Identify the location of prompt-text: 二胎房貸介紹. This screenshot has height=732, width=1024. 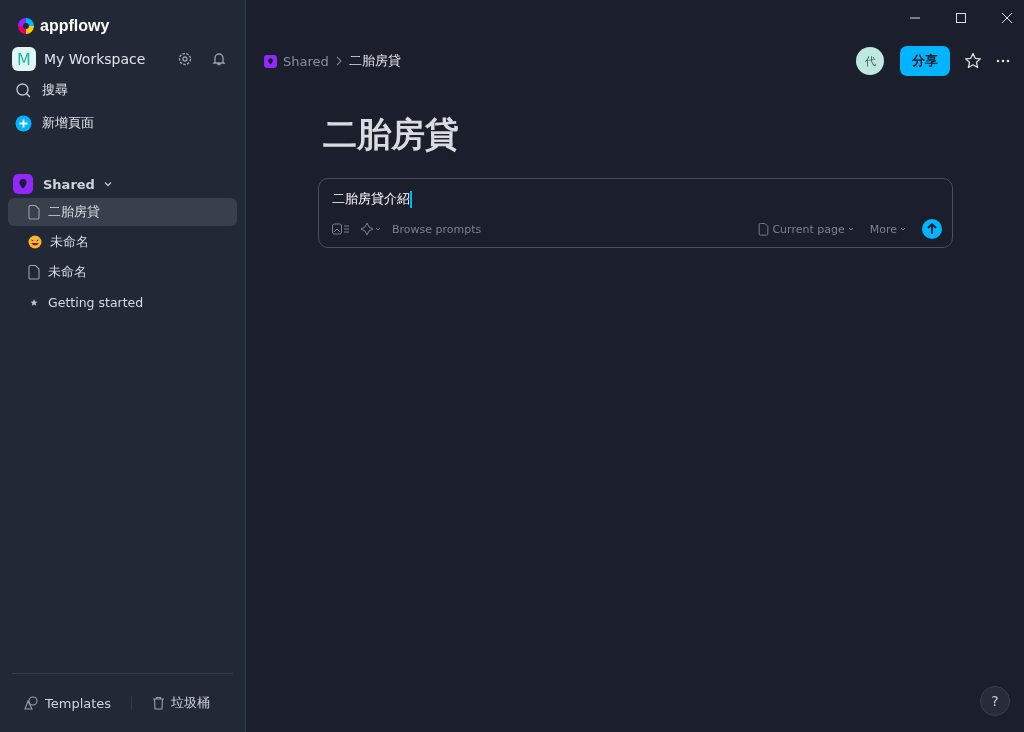
(371, 199).